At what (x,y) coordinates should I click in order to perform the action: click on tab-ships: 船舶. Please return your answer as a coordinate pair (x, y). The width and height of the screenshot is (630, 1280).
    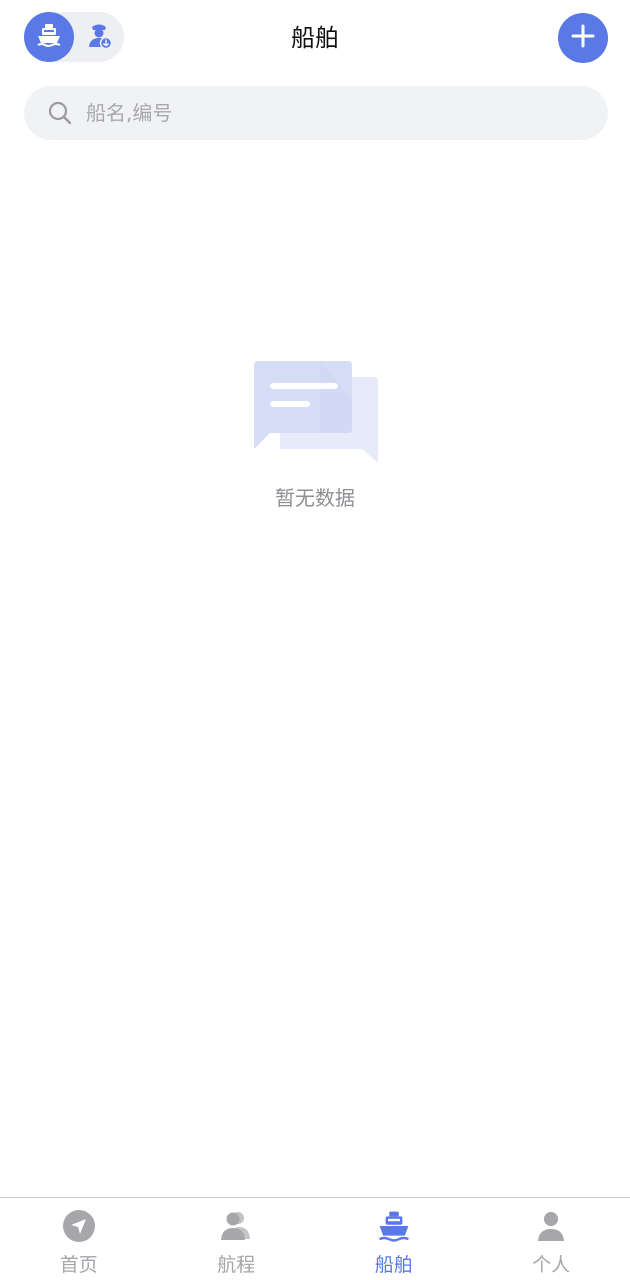
    Looking at the image, I should click on (394, 1239).